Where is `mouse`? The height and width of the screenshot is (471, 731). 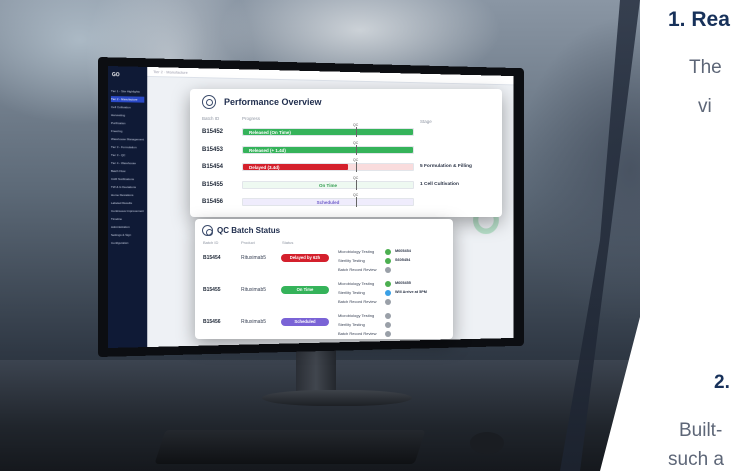
mouse is located at coordinates (487, 443).